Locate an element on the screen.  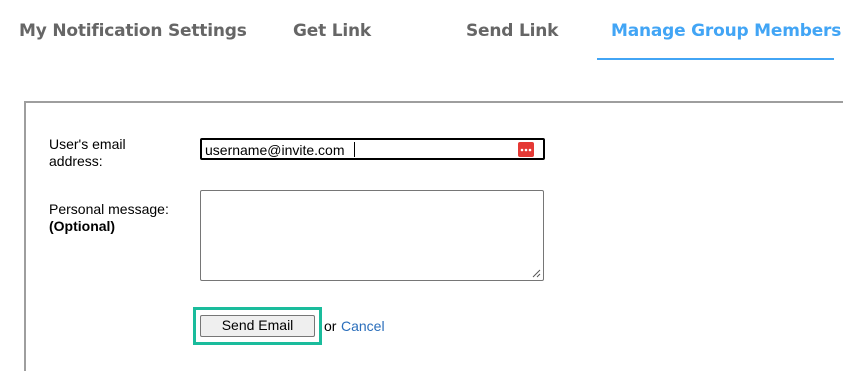
send-email-button: Send Email is located at coordinates (257, 326).